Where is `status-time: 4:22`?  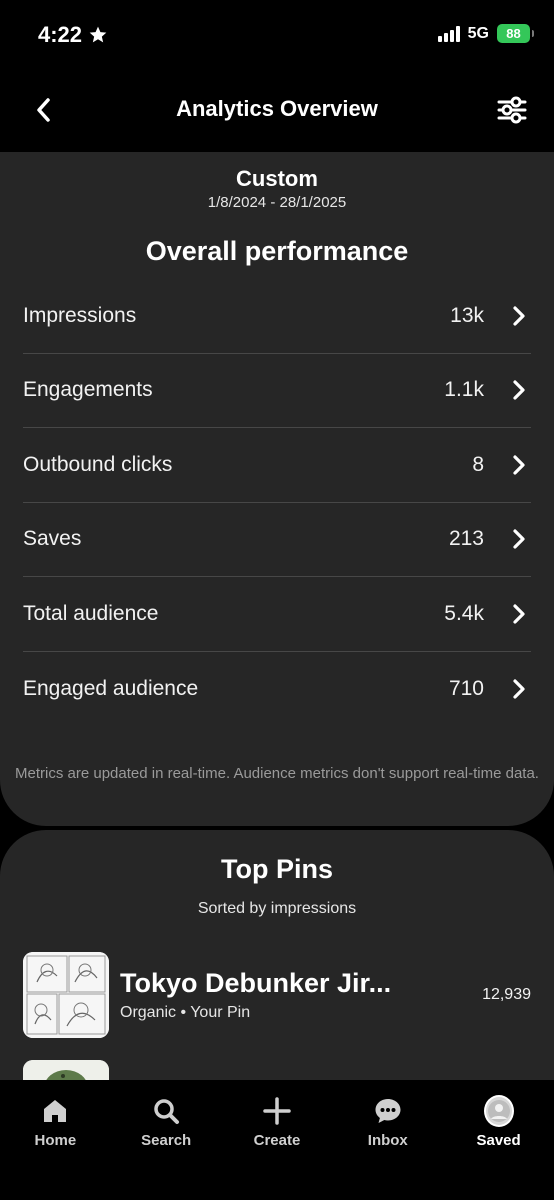 status-time: 4:22 is located at coordinates (73, 35).